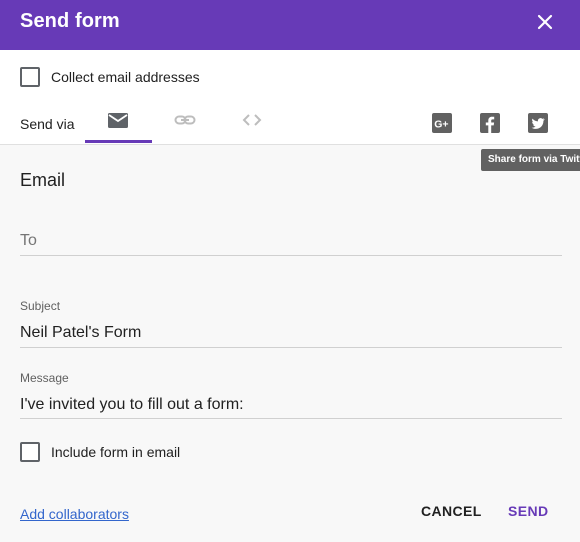 Image resolution: width=580 pixels, height=542 pixels. What do you see at coordinates (132, 405) in the screenshot?
I see `message-field: I've invited you to fill out a form:` at bounding box center [132, 405].